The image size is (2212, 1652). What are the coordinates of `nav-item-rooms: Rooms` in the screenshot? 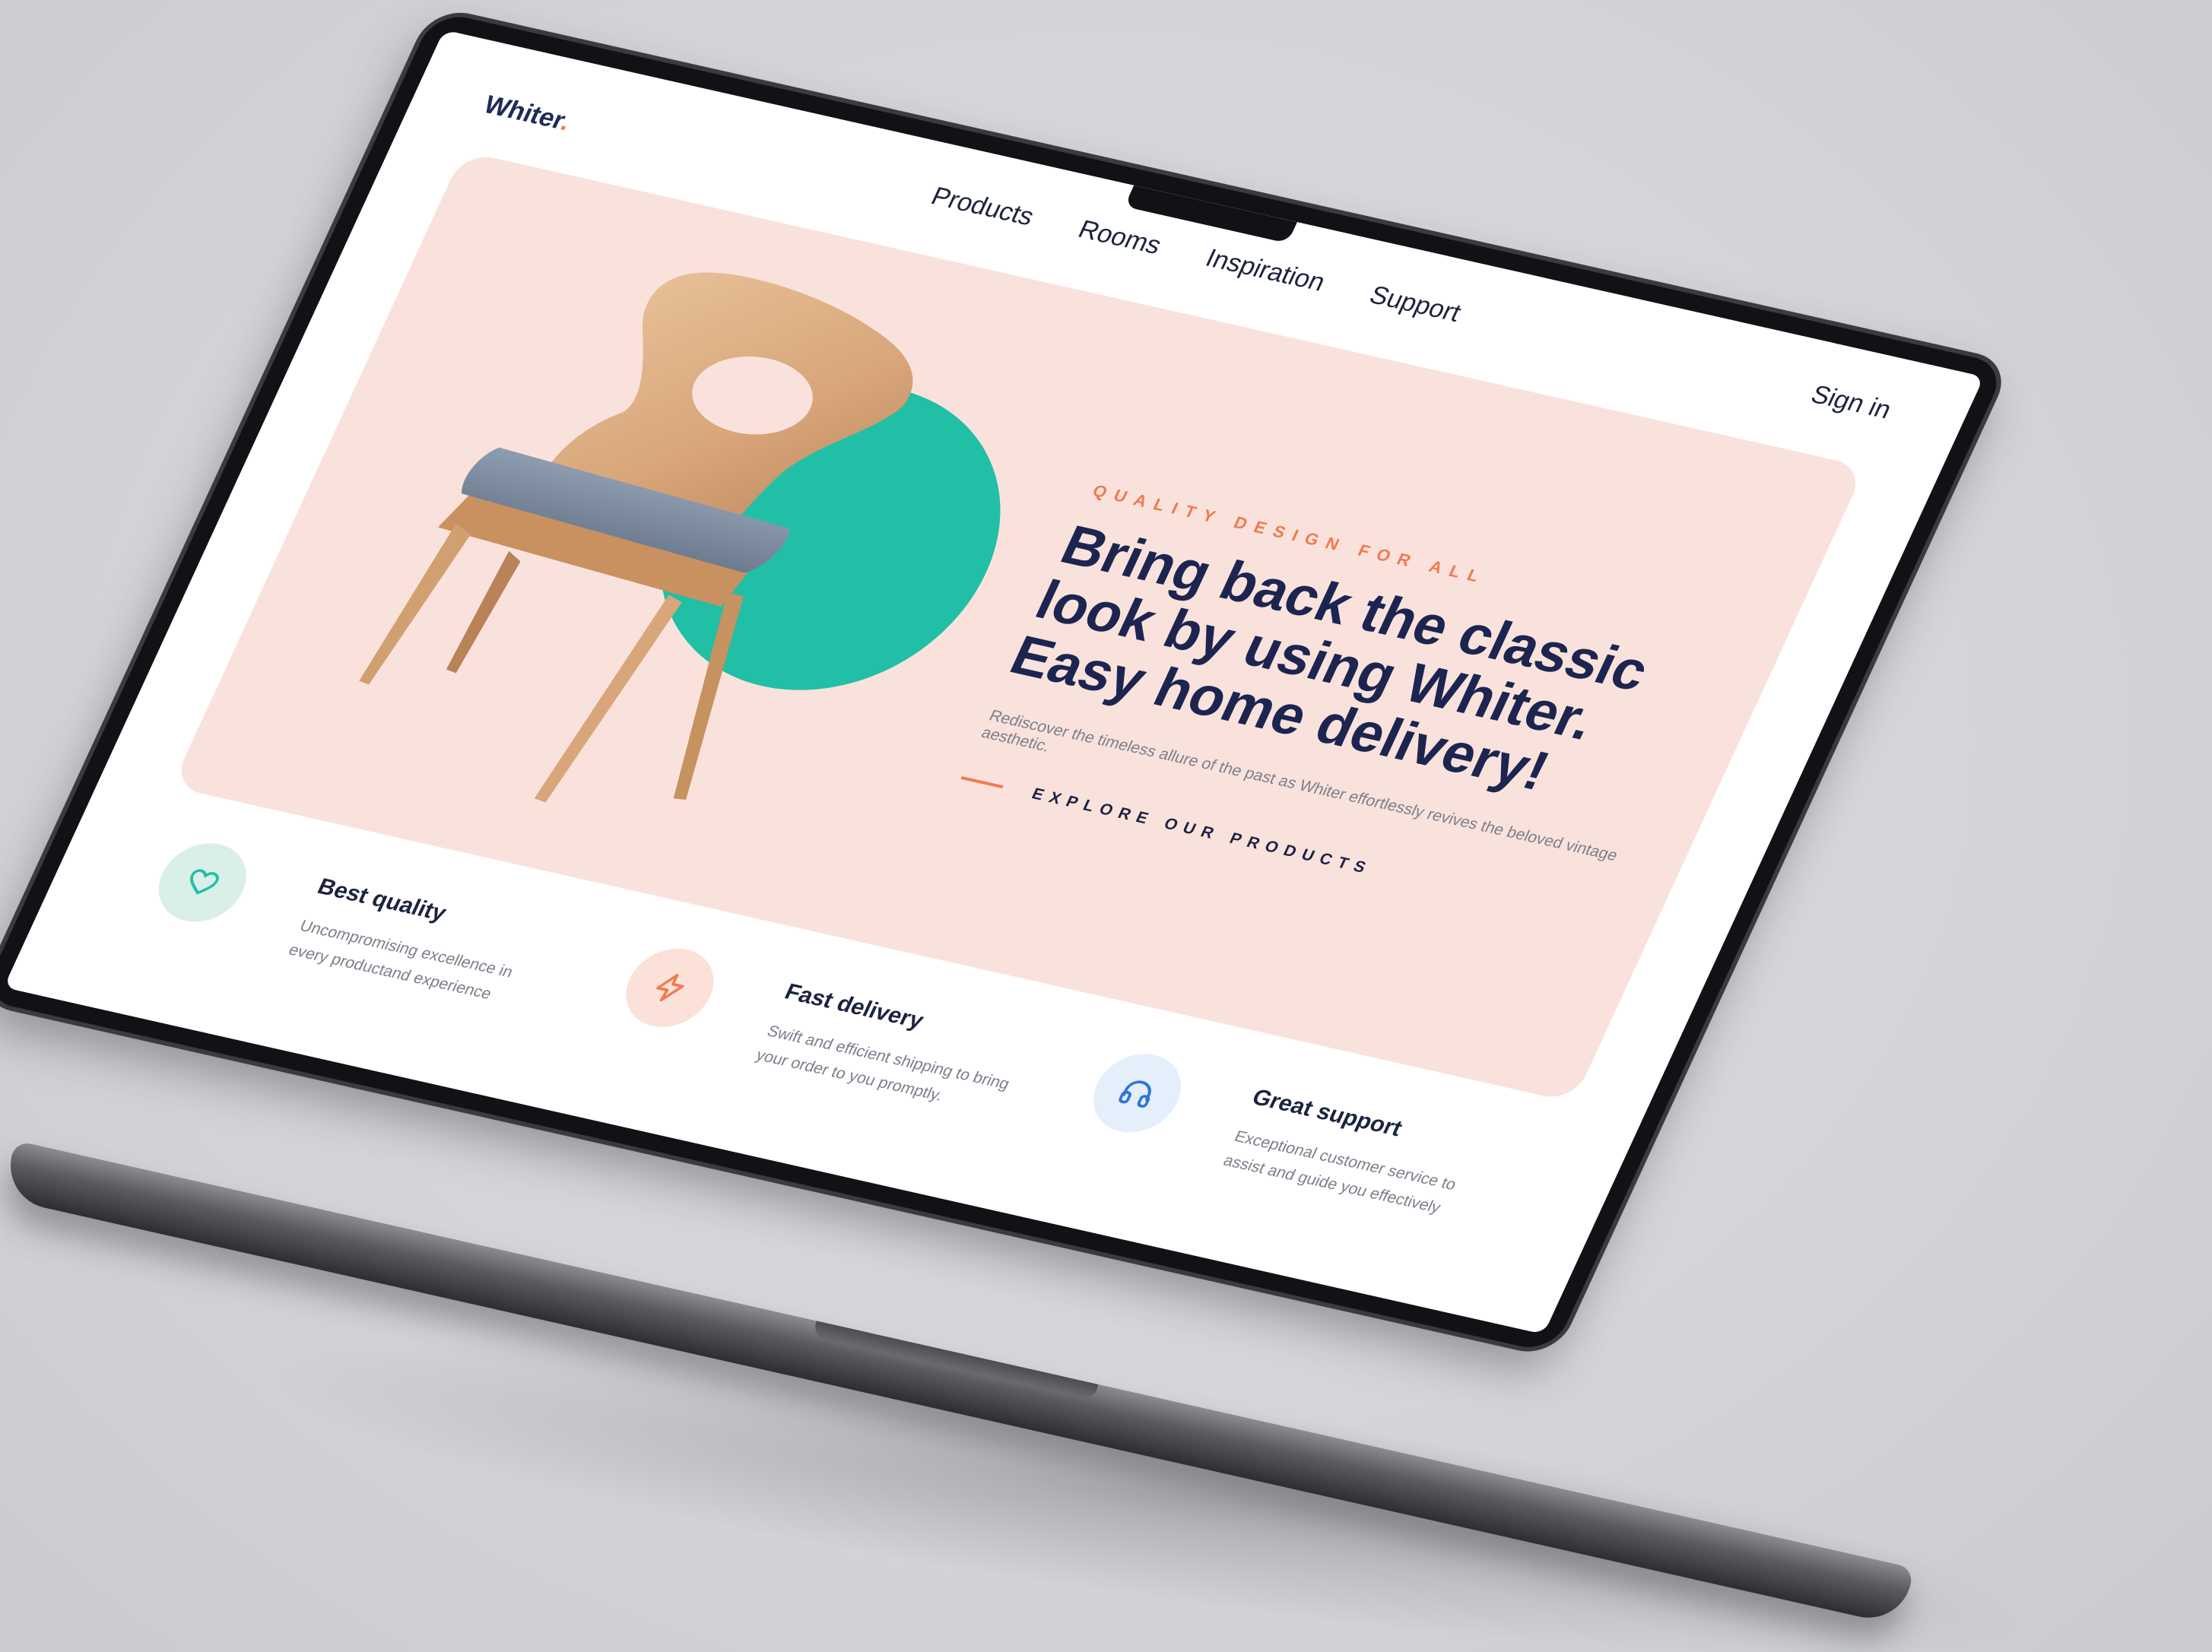 It's located at (1120, 238).